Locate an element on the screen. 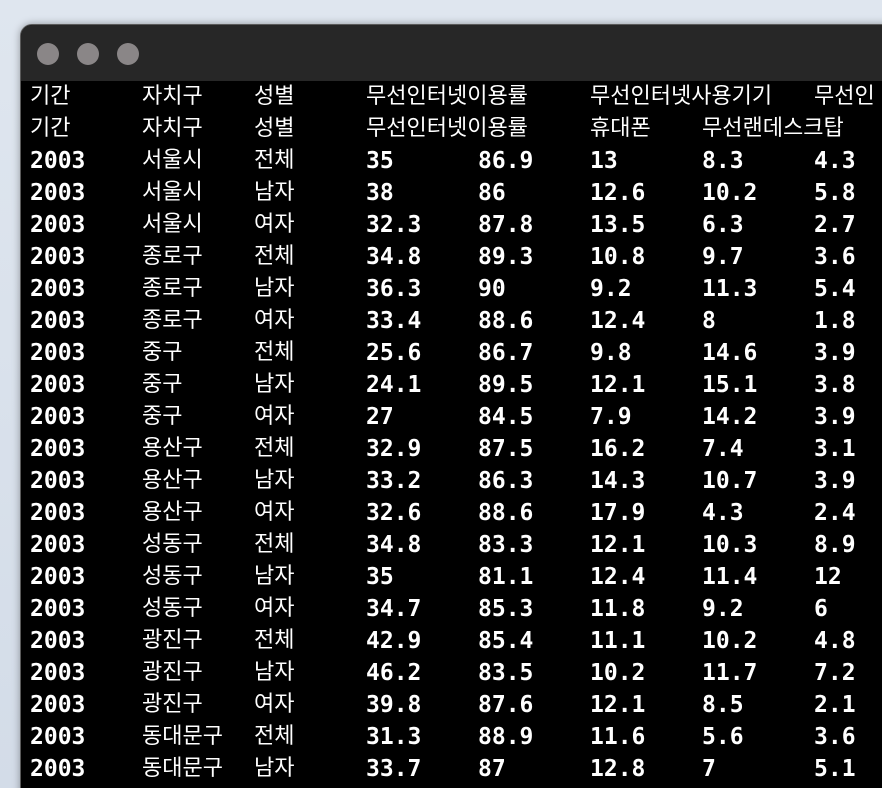 The height and width of the screenshot is (788, 882). table-cell: 8.5 is located at coordinates (723, 705).